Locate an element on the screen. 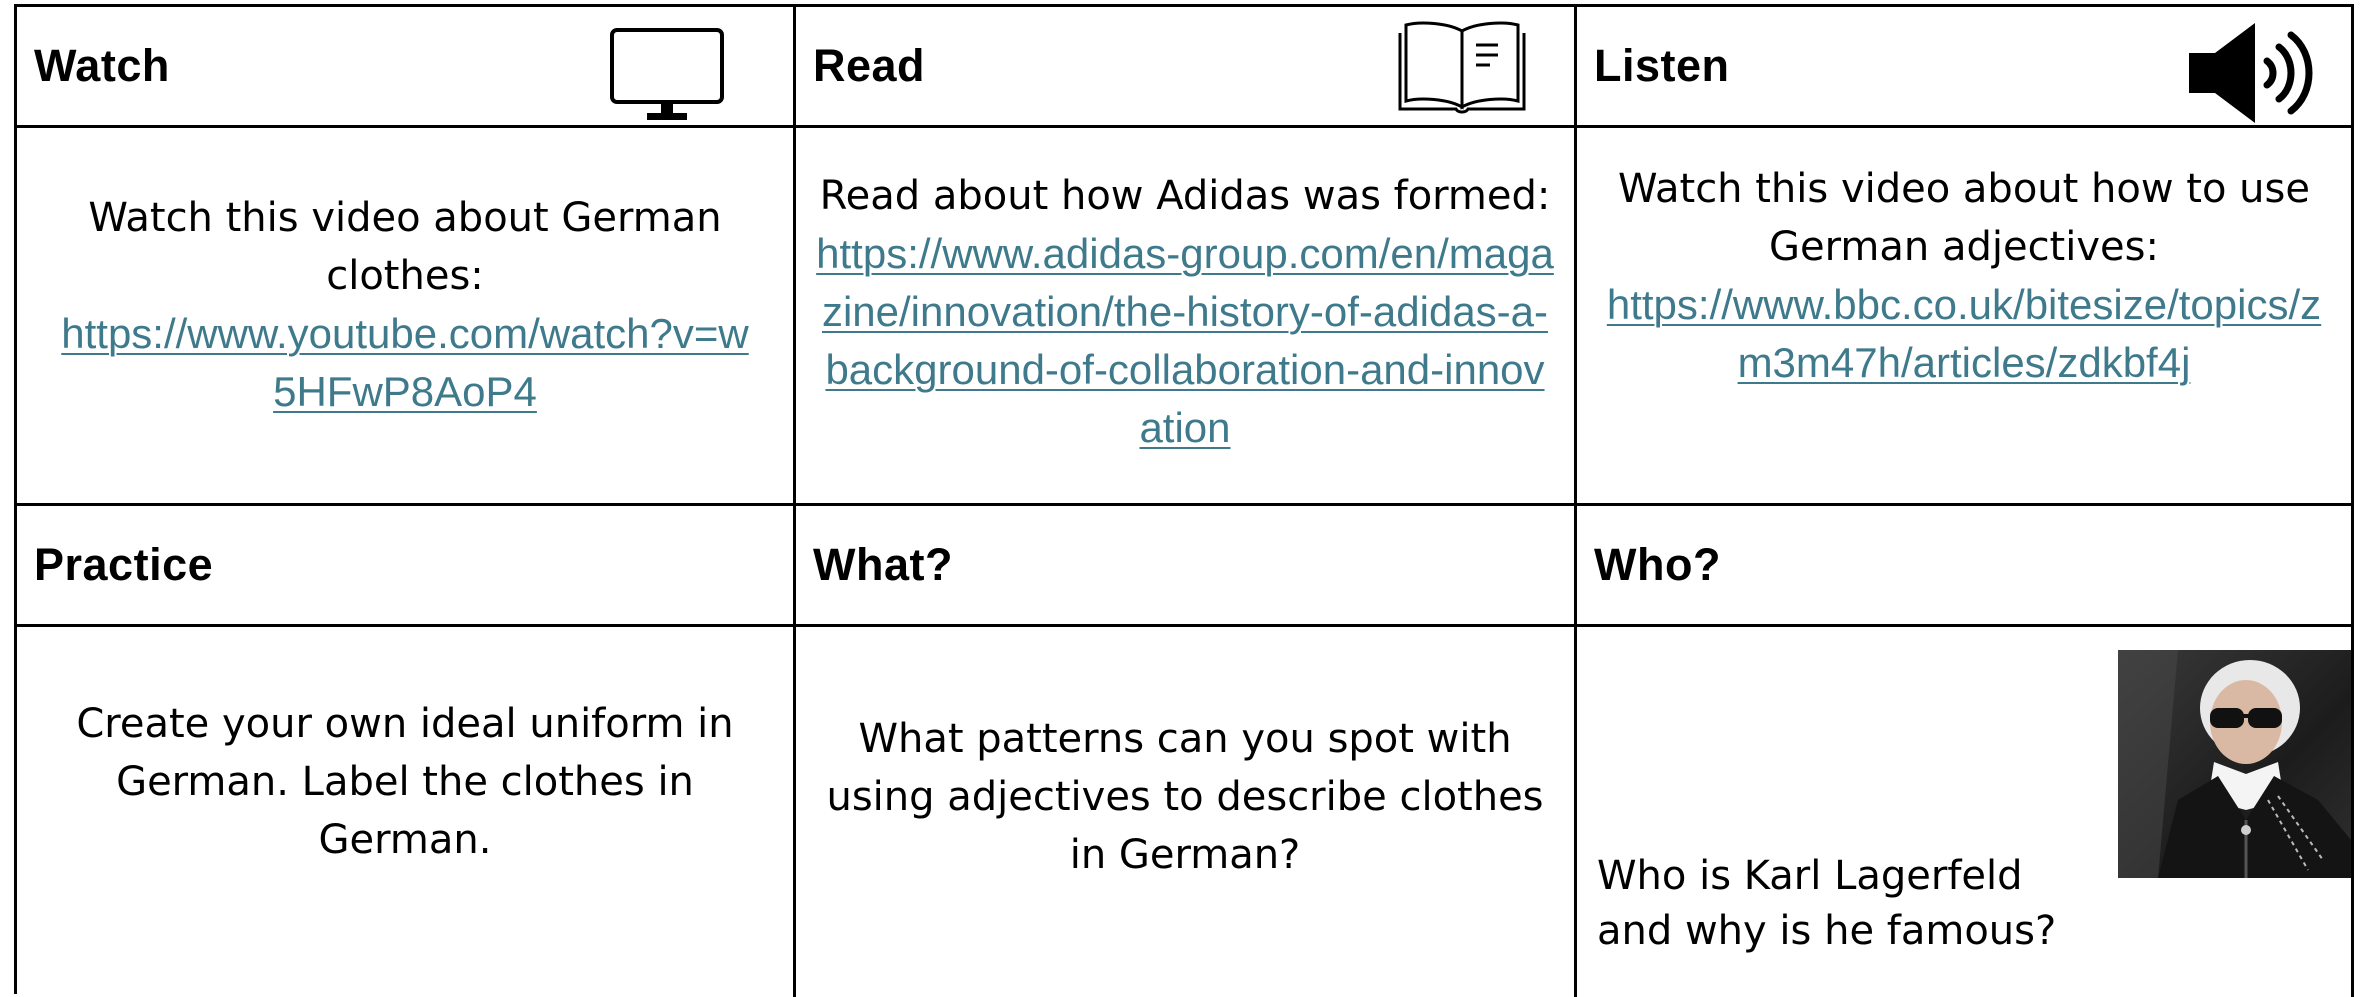 The height and width of the screenshot is (997, 2364). practice-title: Practice is located at coordinates (124, 564).